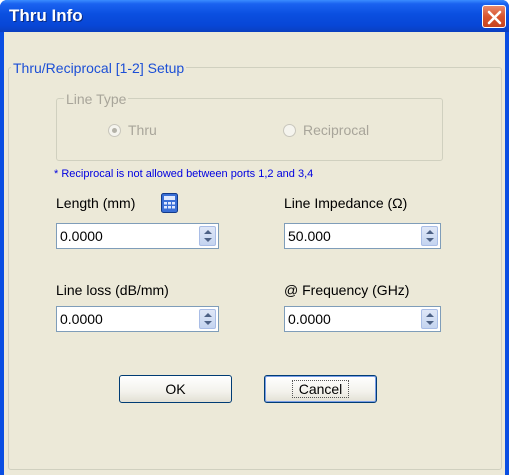 The image size is (509, 475). I want to click on length-label: Length (mm), so click(96, 203).